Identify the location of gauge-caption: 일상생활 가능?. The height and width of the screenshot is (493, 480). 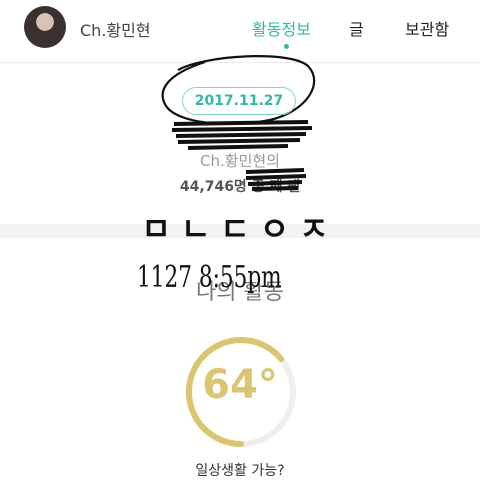
(240, 471).